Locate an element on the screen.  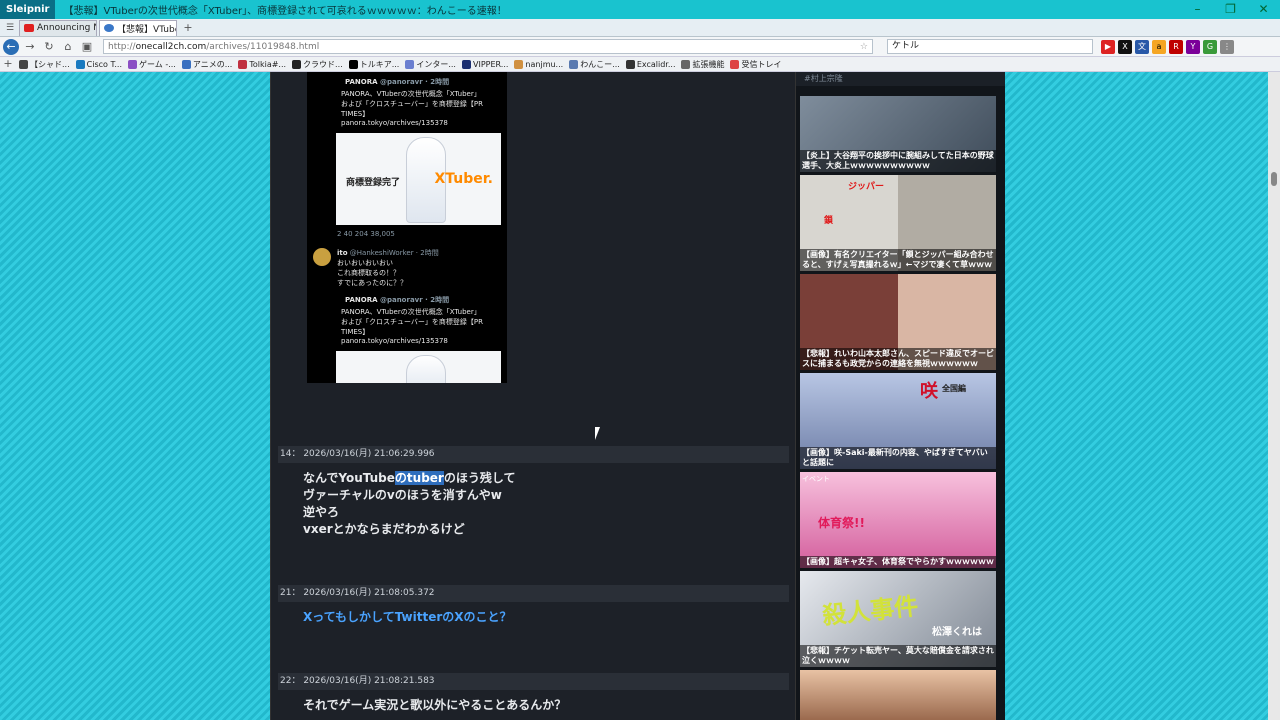
overlay-text: 咲 is located at coordinates (929, 391).